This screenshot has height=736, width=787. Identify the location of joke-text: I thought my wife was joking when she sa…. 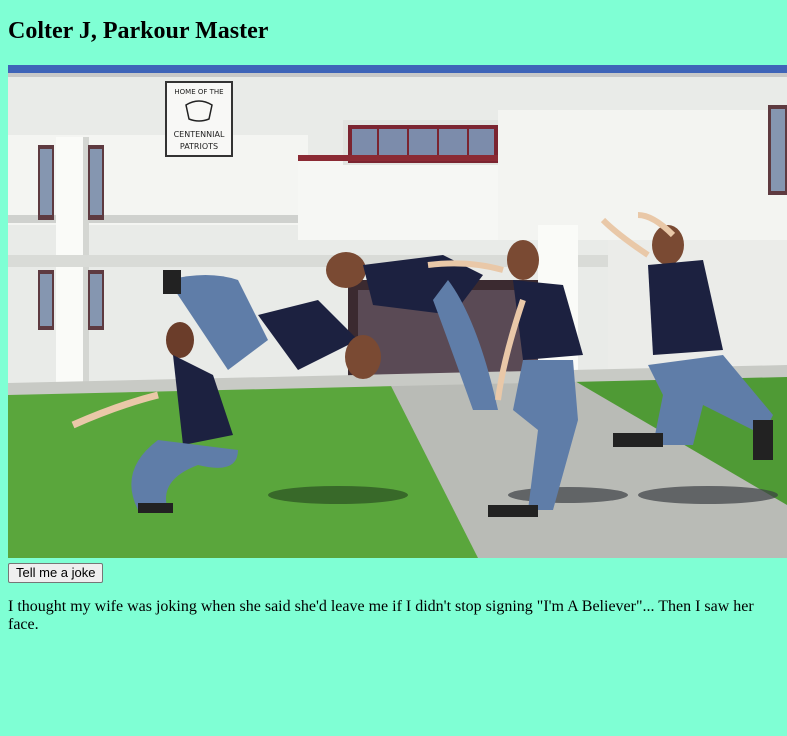
(381, 615).